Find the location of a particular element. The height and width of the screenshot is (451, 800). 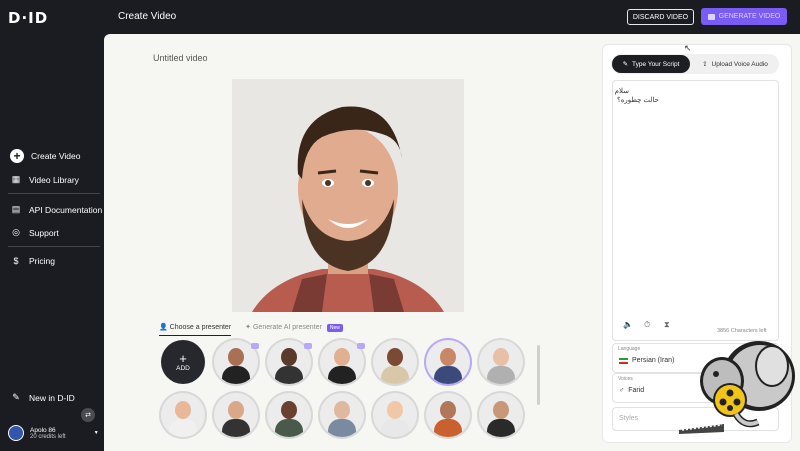

discard-video-button: DISCARD VIDEO is located at coordinates (660, 17).